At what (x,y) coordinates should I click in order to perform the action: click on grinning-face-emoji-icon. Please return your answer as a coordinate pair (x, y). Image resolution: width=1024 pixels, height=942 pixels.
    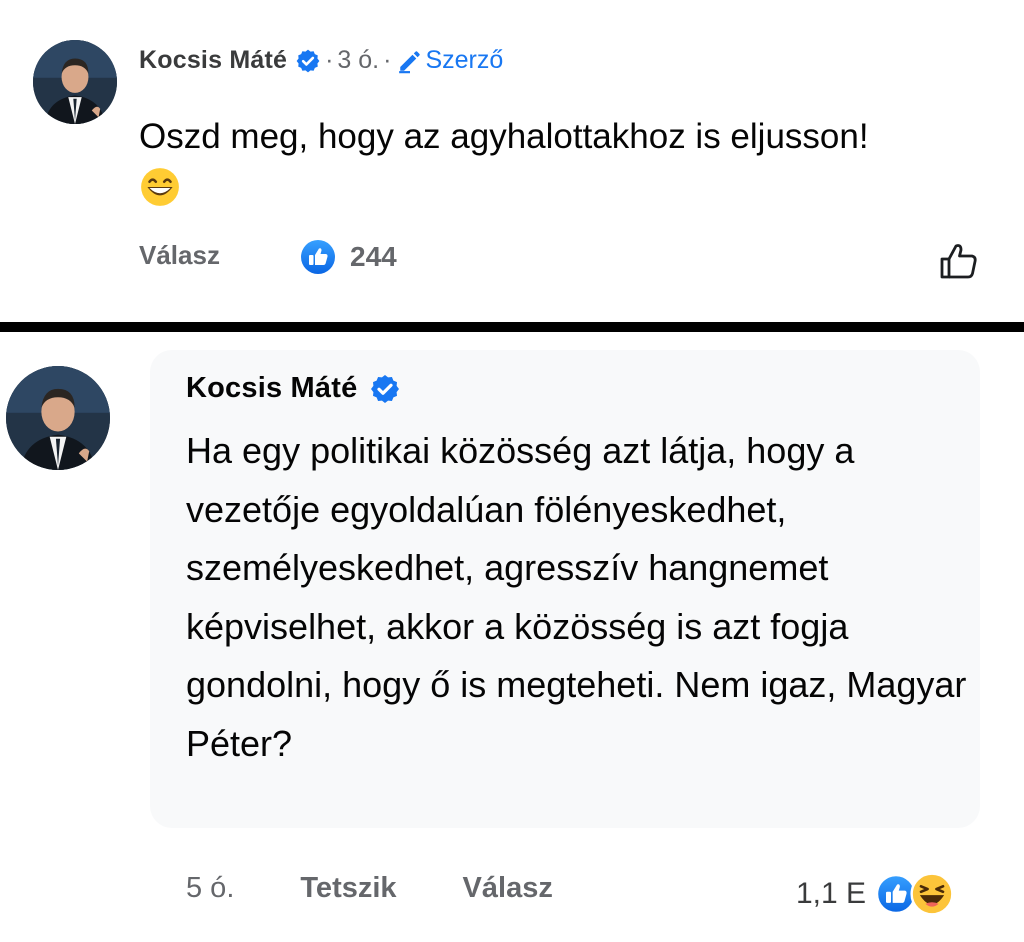
    Looking at the image, I should click on (160, 187).